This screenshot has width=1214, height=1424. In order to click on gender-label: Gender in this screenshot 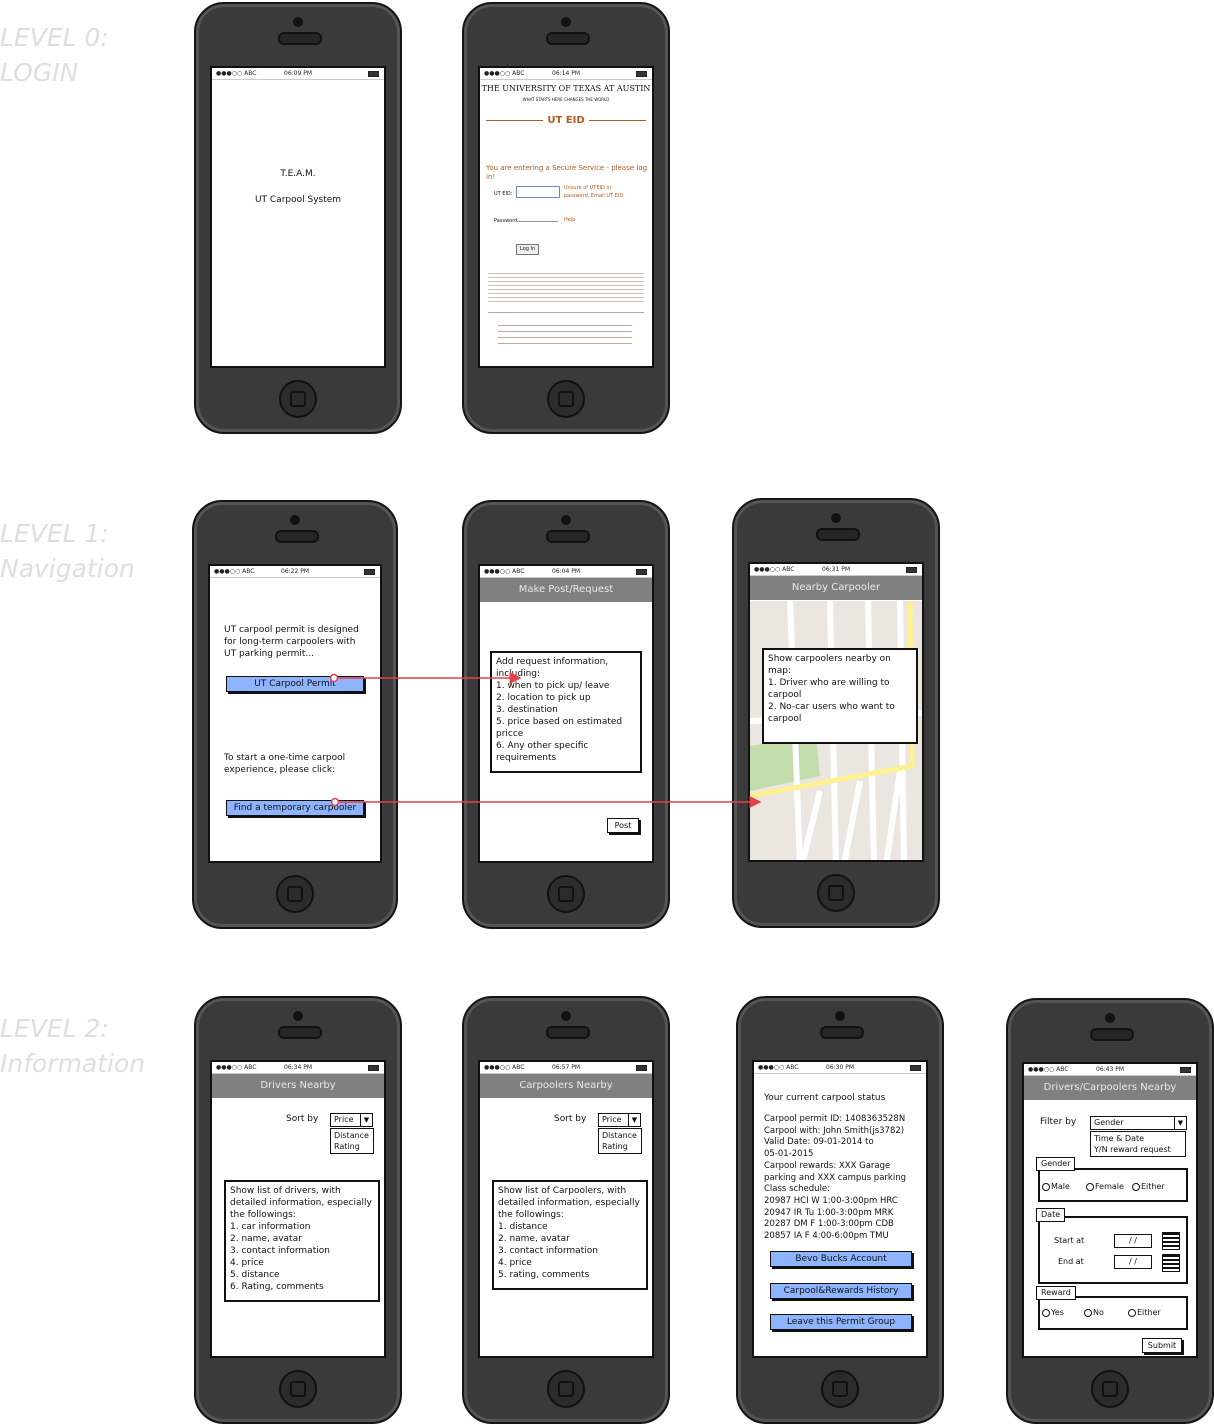, I will do `click(1056, 1164)`.